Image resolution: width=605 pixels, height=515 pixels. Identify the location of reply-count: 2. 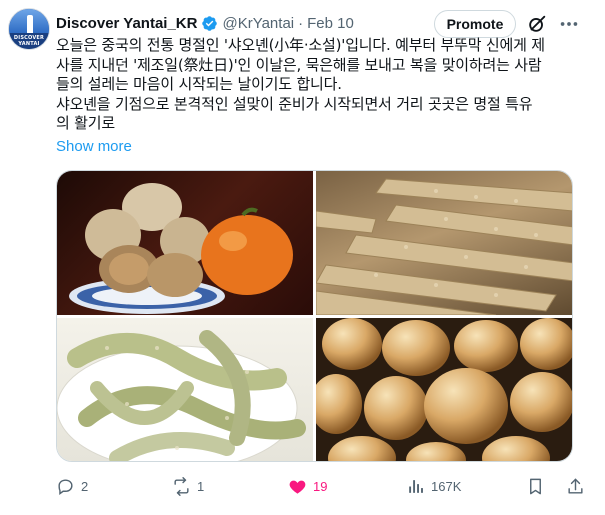
(85, 486).